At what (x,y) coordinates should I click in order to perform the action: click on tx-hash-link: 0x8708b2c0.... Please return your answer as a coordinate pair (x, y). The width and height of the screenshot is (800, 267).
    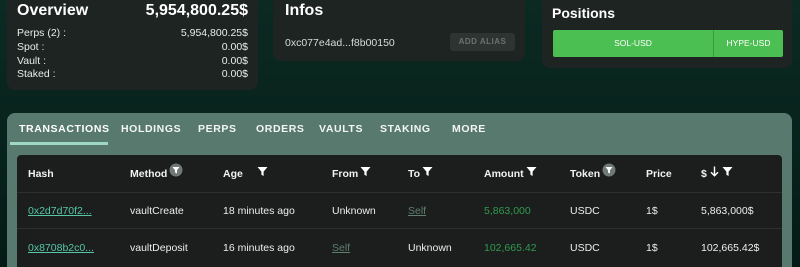
    Looking at the image, I should click on (61, 248).